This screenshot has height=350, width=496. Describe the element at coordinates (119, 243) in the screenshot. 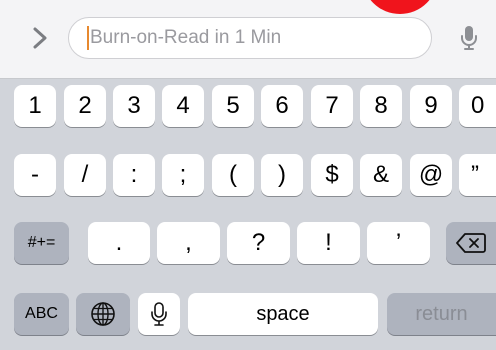

I see `key-period: .` at that location.